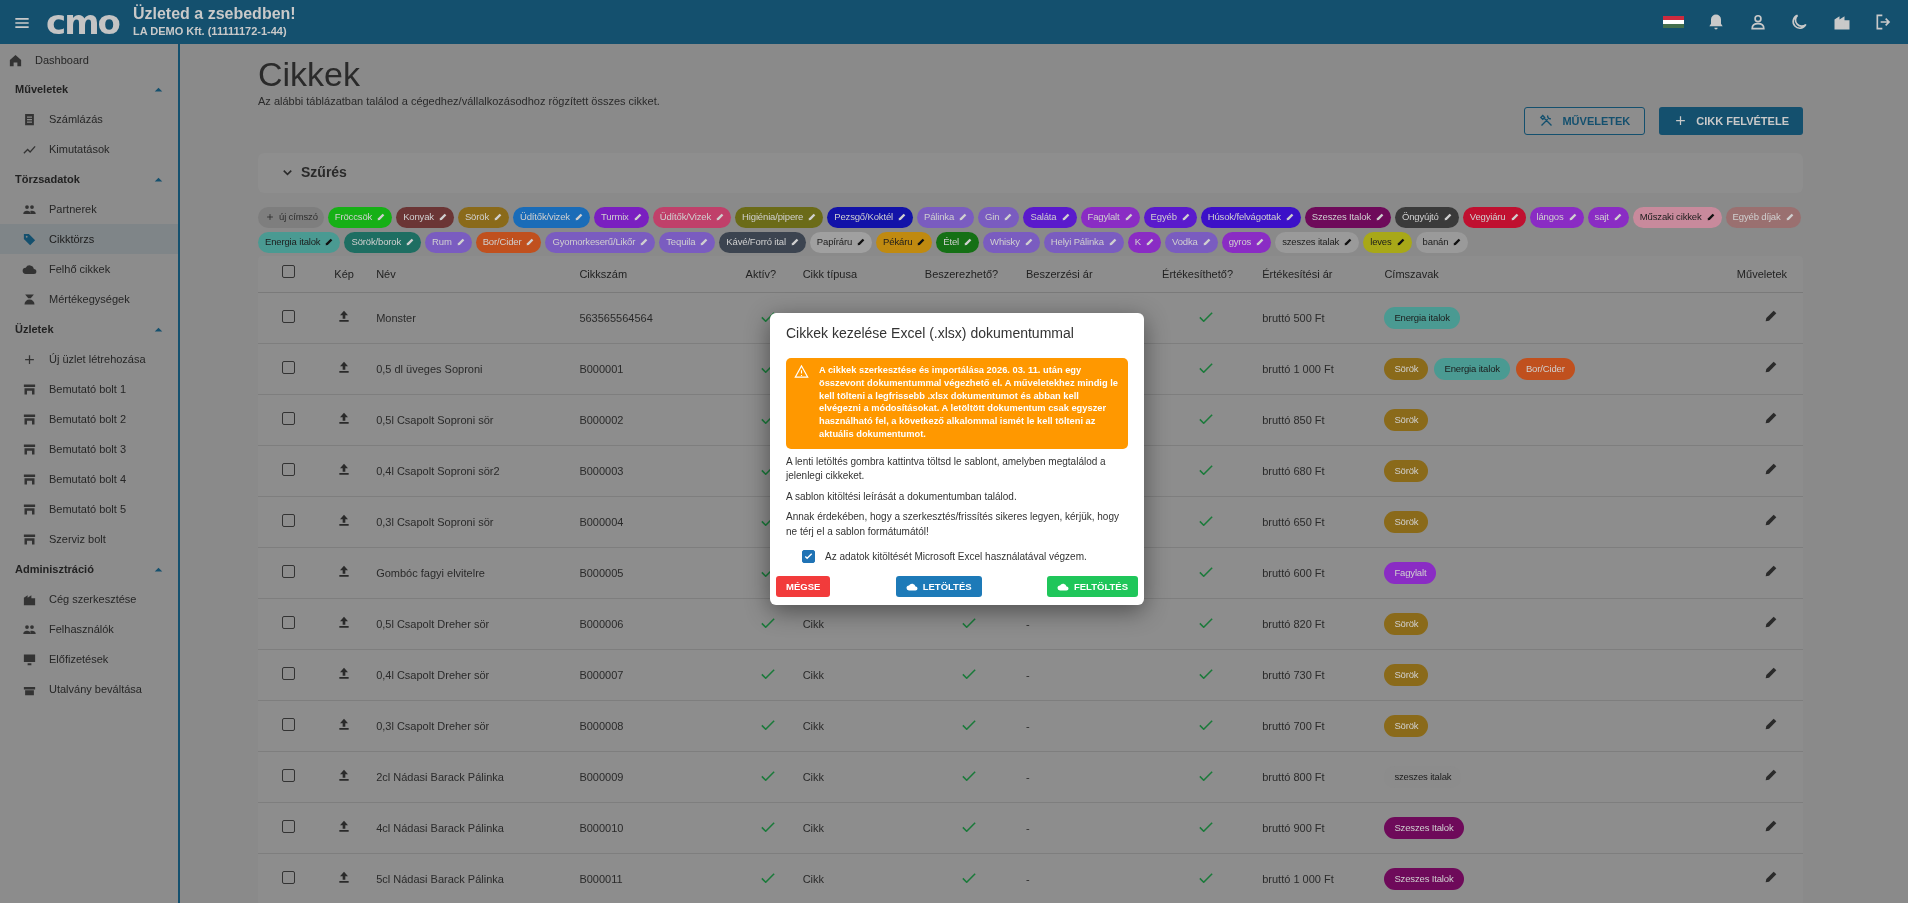  What do you see at coordinates (89, 629) in the screenshot?
I see `sidebar-item: Felhasználók` at bounding box center [89, 629].